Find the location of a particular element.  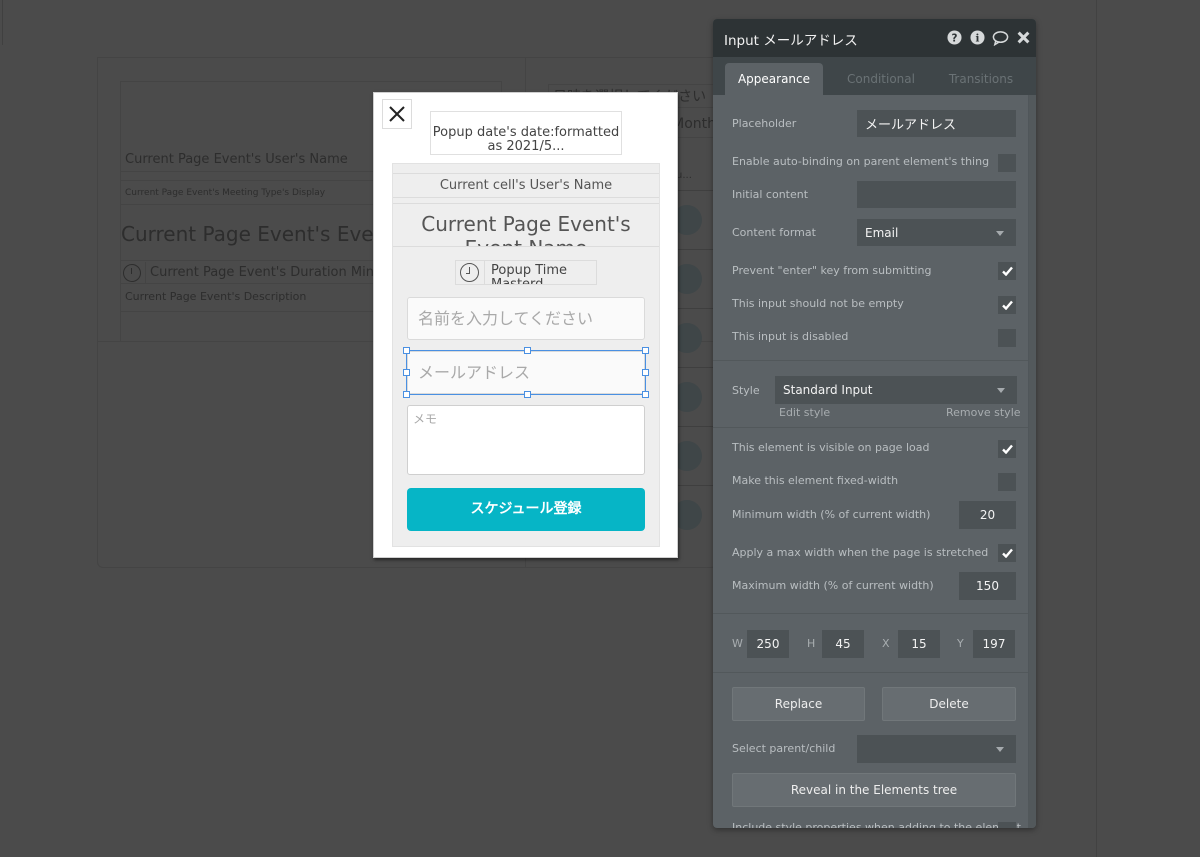

prevent-enter-checkbox is located at coordinates (1007, 271).